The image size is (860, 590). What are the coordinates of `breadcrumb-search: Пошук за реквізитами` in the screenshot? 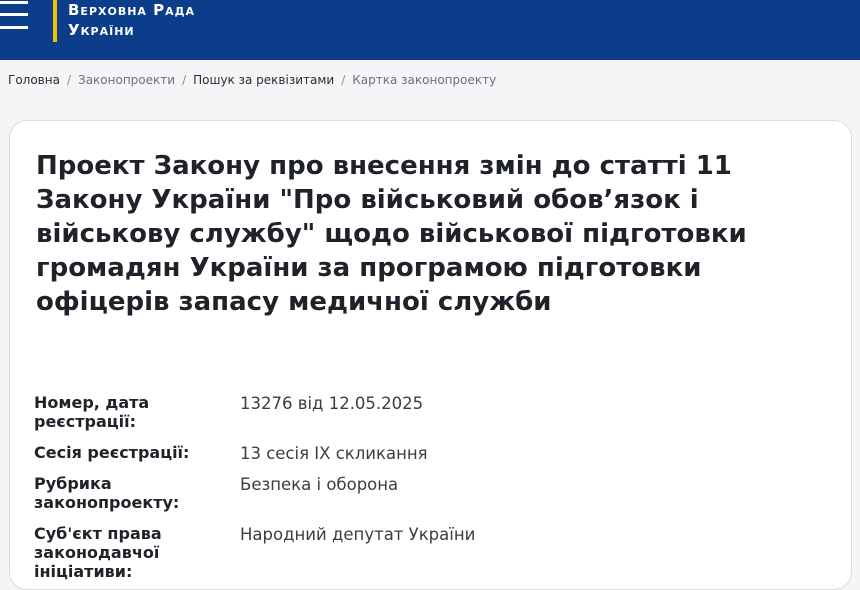 It's located at (263, 80).